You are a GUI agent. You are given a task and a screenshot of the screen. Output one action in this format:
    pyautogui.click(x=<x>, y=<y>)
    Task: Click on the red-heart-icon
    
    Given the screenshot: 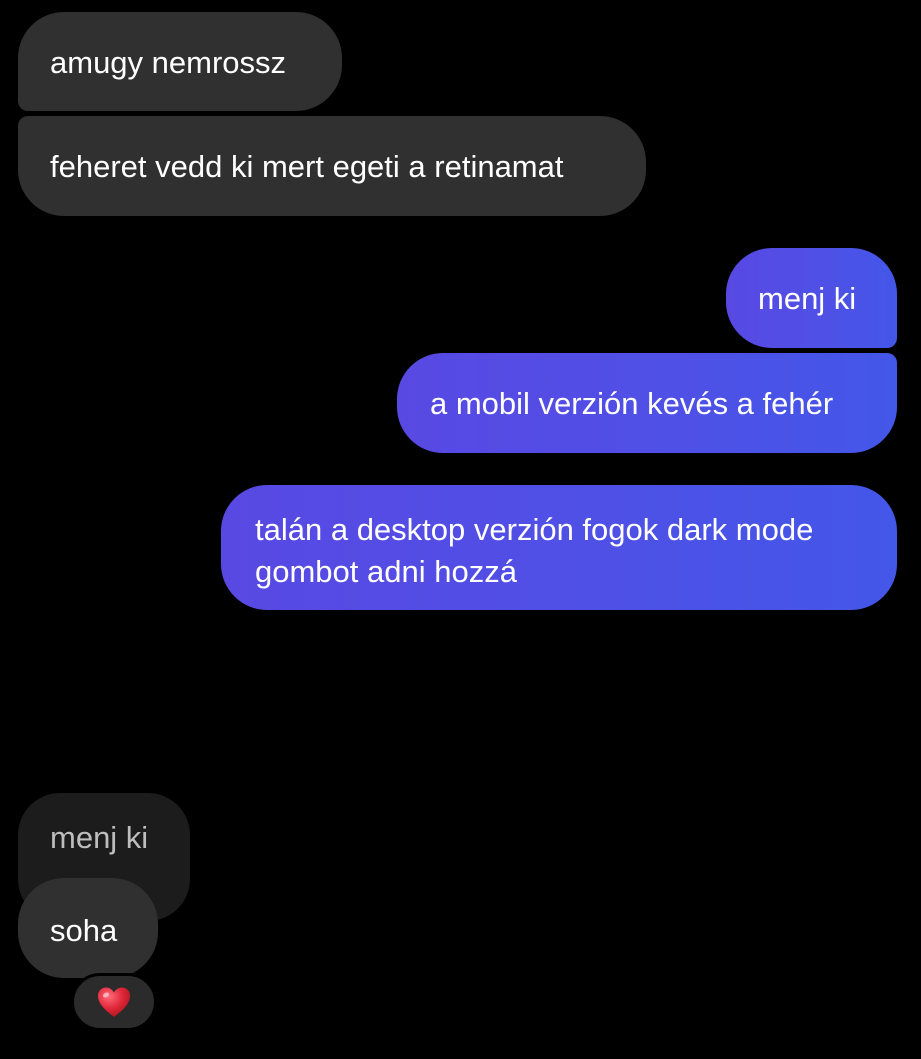 What is the action you would take?
    pyautogui.click(x=114, y=1002)
    